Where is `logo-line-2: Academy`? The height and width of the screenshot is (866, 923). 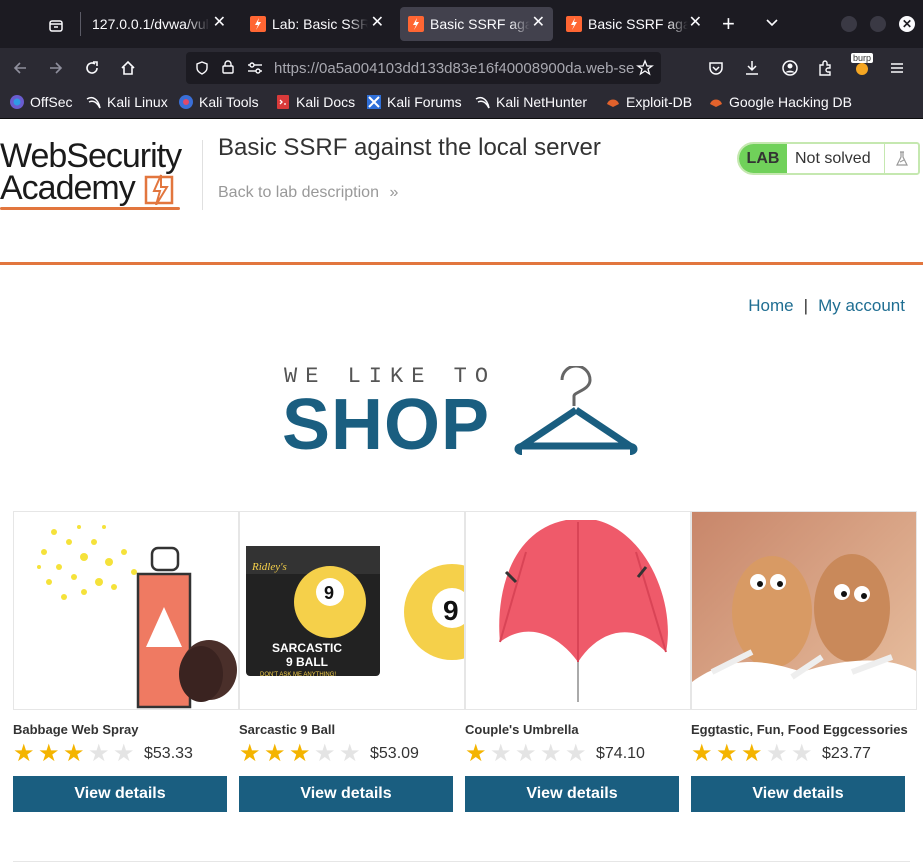
logo-line-2: Academy is located at coordinates (90, 188).